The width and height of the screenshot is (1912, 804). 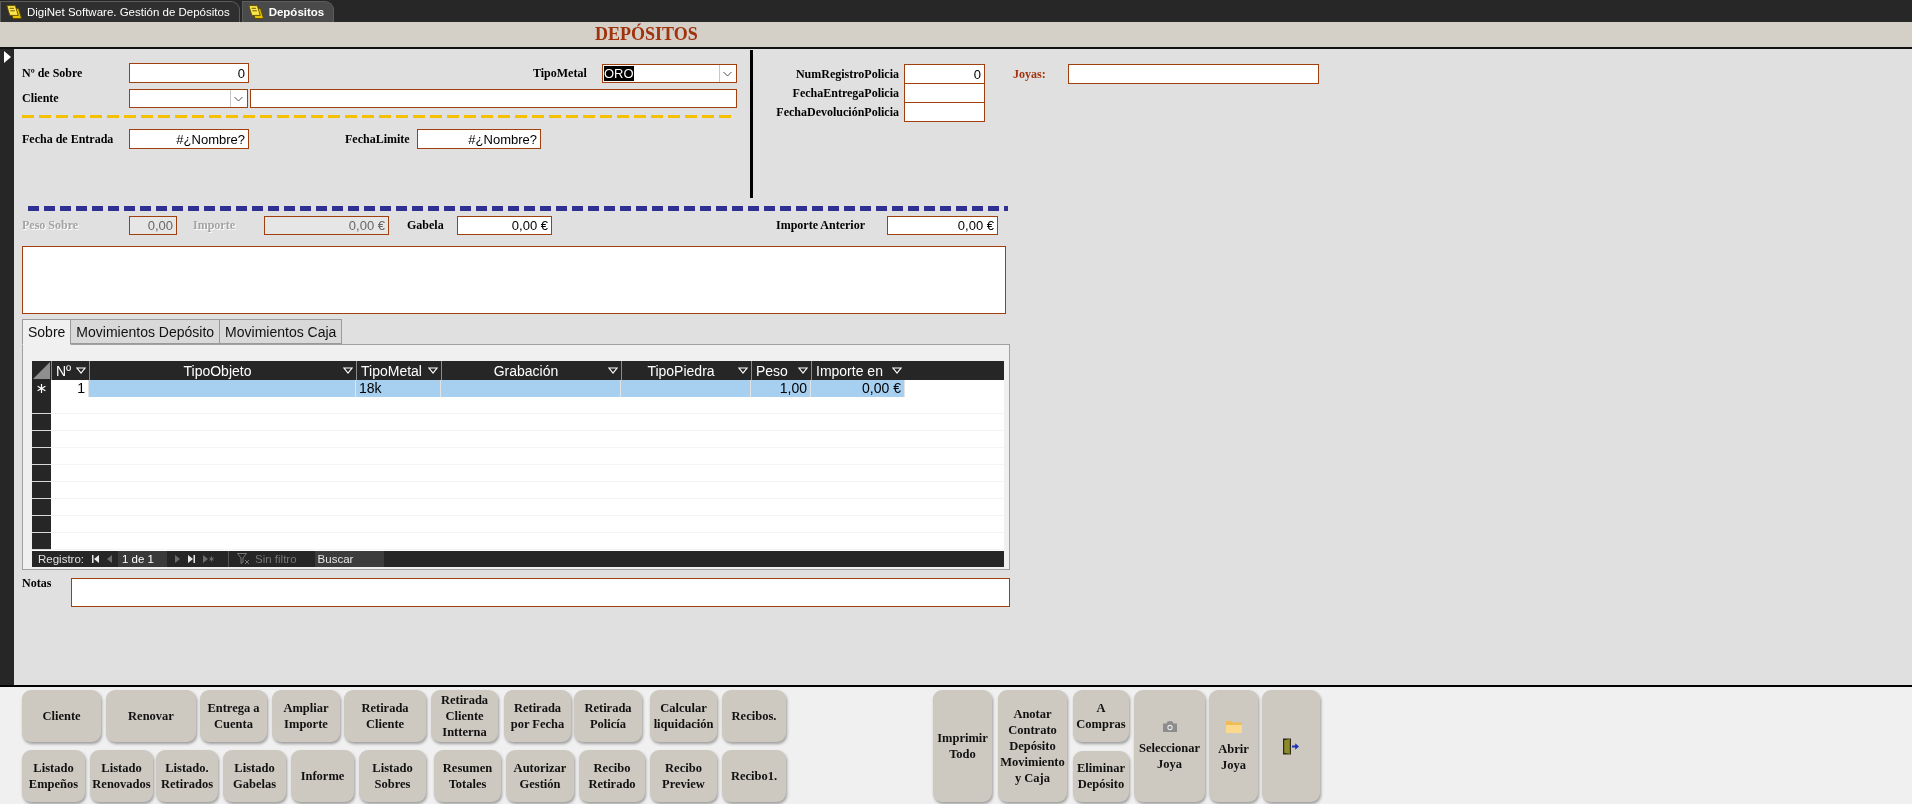 I want to click on command-button: Ampliar Importe, so click(x=306, y=716).